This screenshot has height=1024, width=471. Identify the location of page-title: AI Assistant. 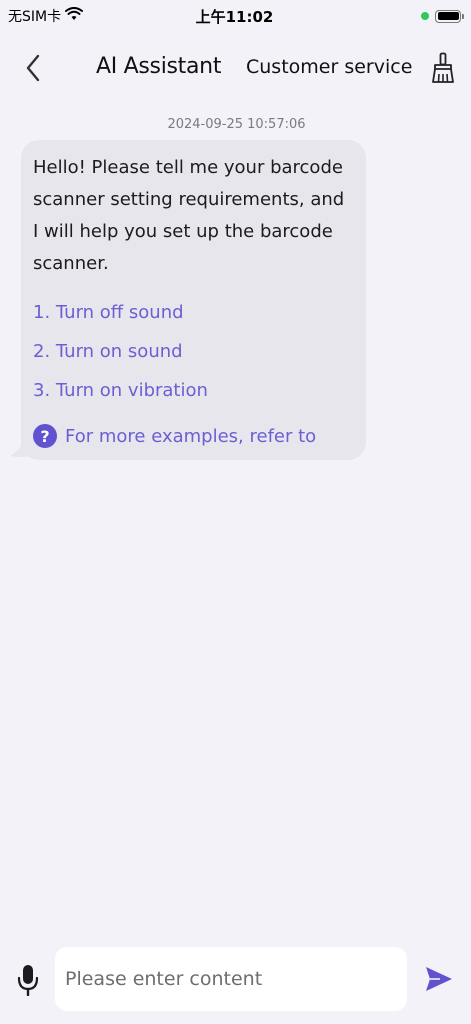
(159, 66).